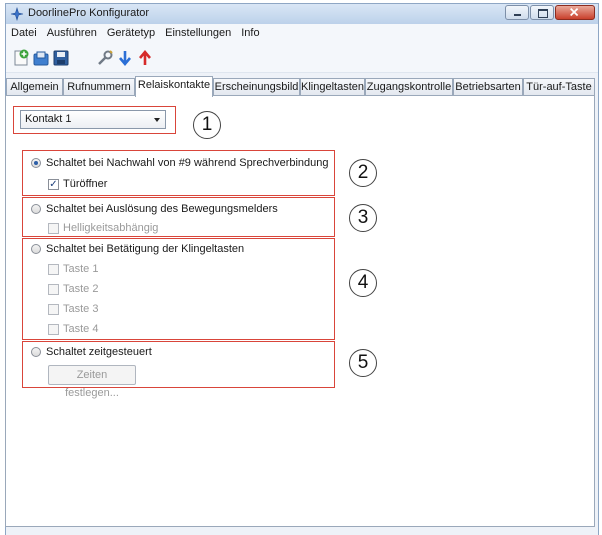 This screenshot has height=535, width=602. What do you see at coordinates (559, 86) in the screenshot?
I see `tab-tuer-auf-taste: Tür-auf-Taste` at bounding box center [559, 86].